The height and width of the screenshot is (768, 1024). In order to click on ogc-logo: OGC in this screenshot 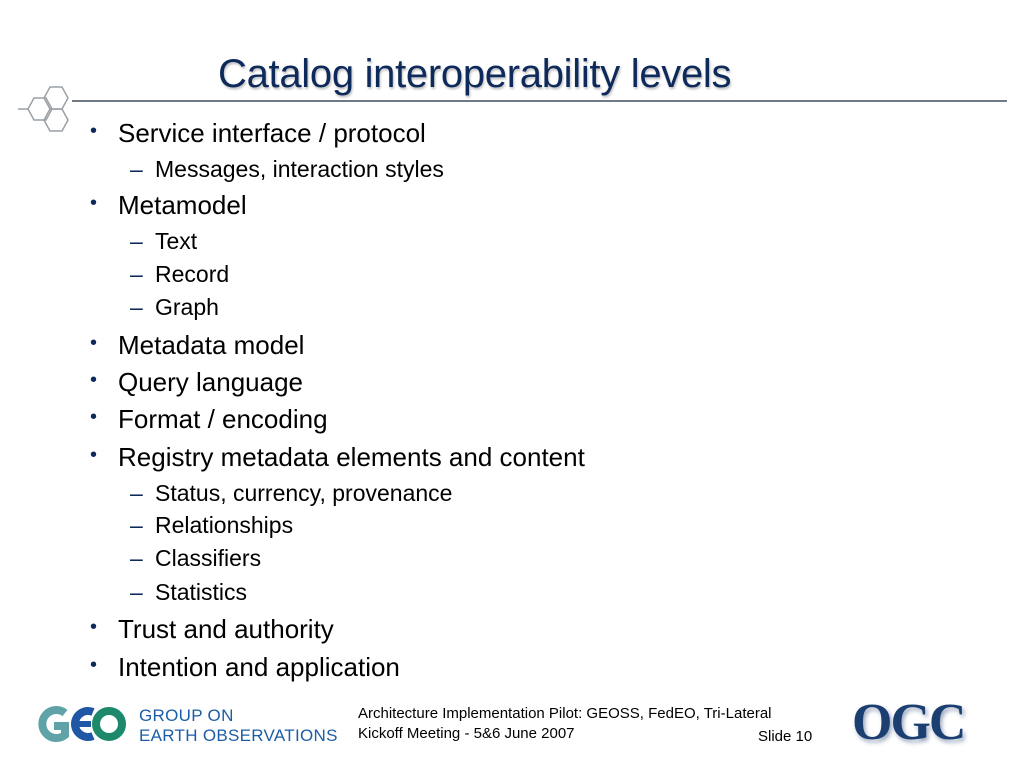, I will do `click(909, 722)`.